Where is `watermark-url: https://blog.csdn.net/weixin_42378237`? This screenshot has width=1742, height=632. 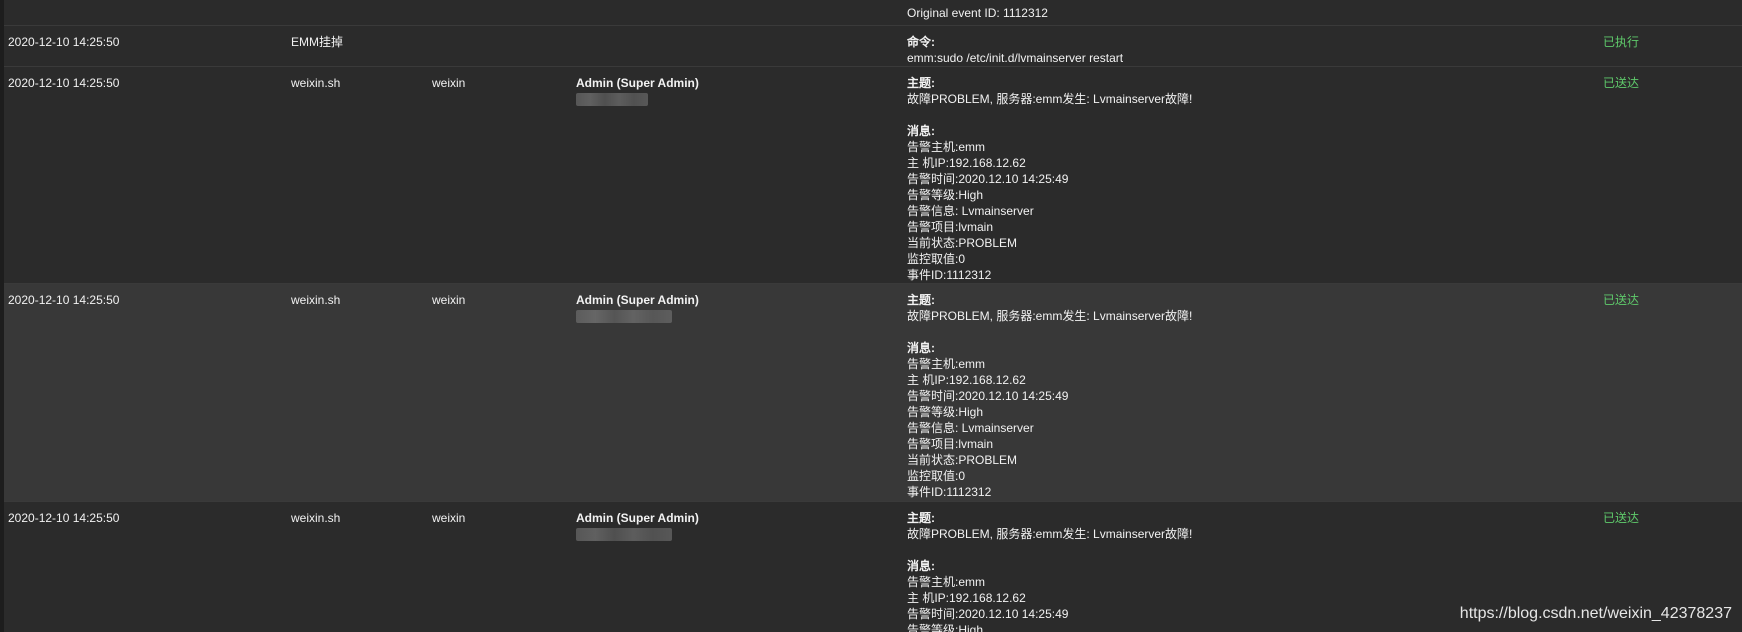
watermark-url: https://blog.csdn.net/weixin_42378237 is located at coordinates (1595, 613).